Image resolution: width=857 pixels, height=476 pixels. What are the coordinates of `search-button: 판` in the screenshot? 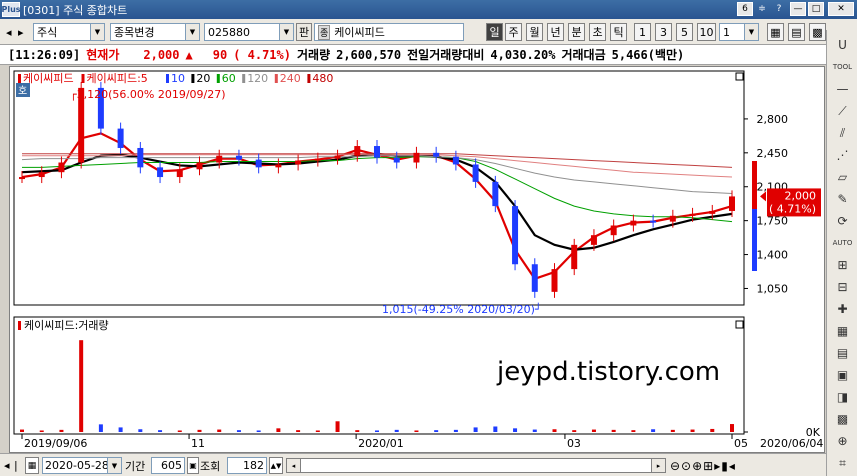 It's located at (304, 32).